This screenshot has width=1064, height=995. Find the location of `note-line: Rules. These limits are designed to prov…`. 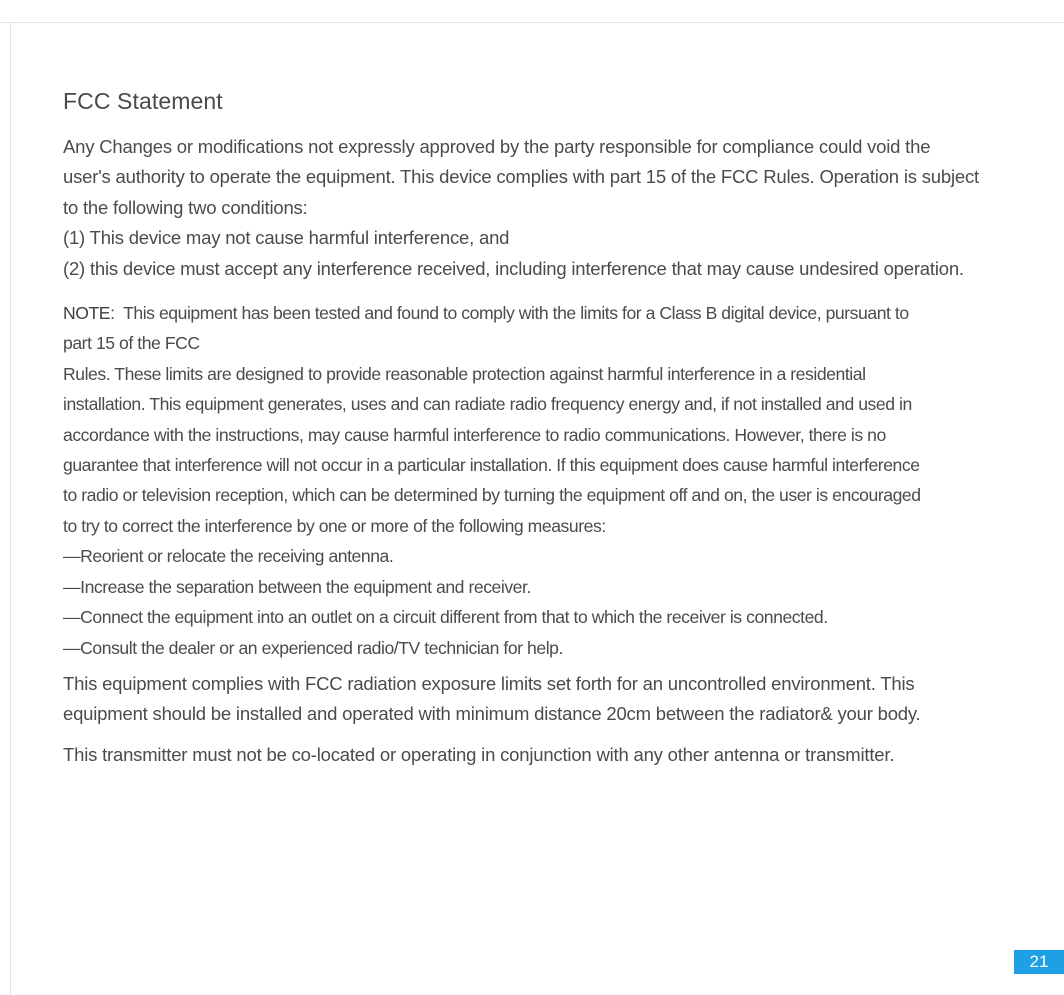

note-line: Rules. These limits are designed to prov… is located at coordinates (464, 373).